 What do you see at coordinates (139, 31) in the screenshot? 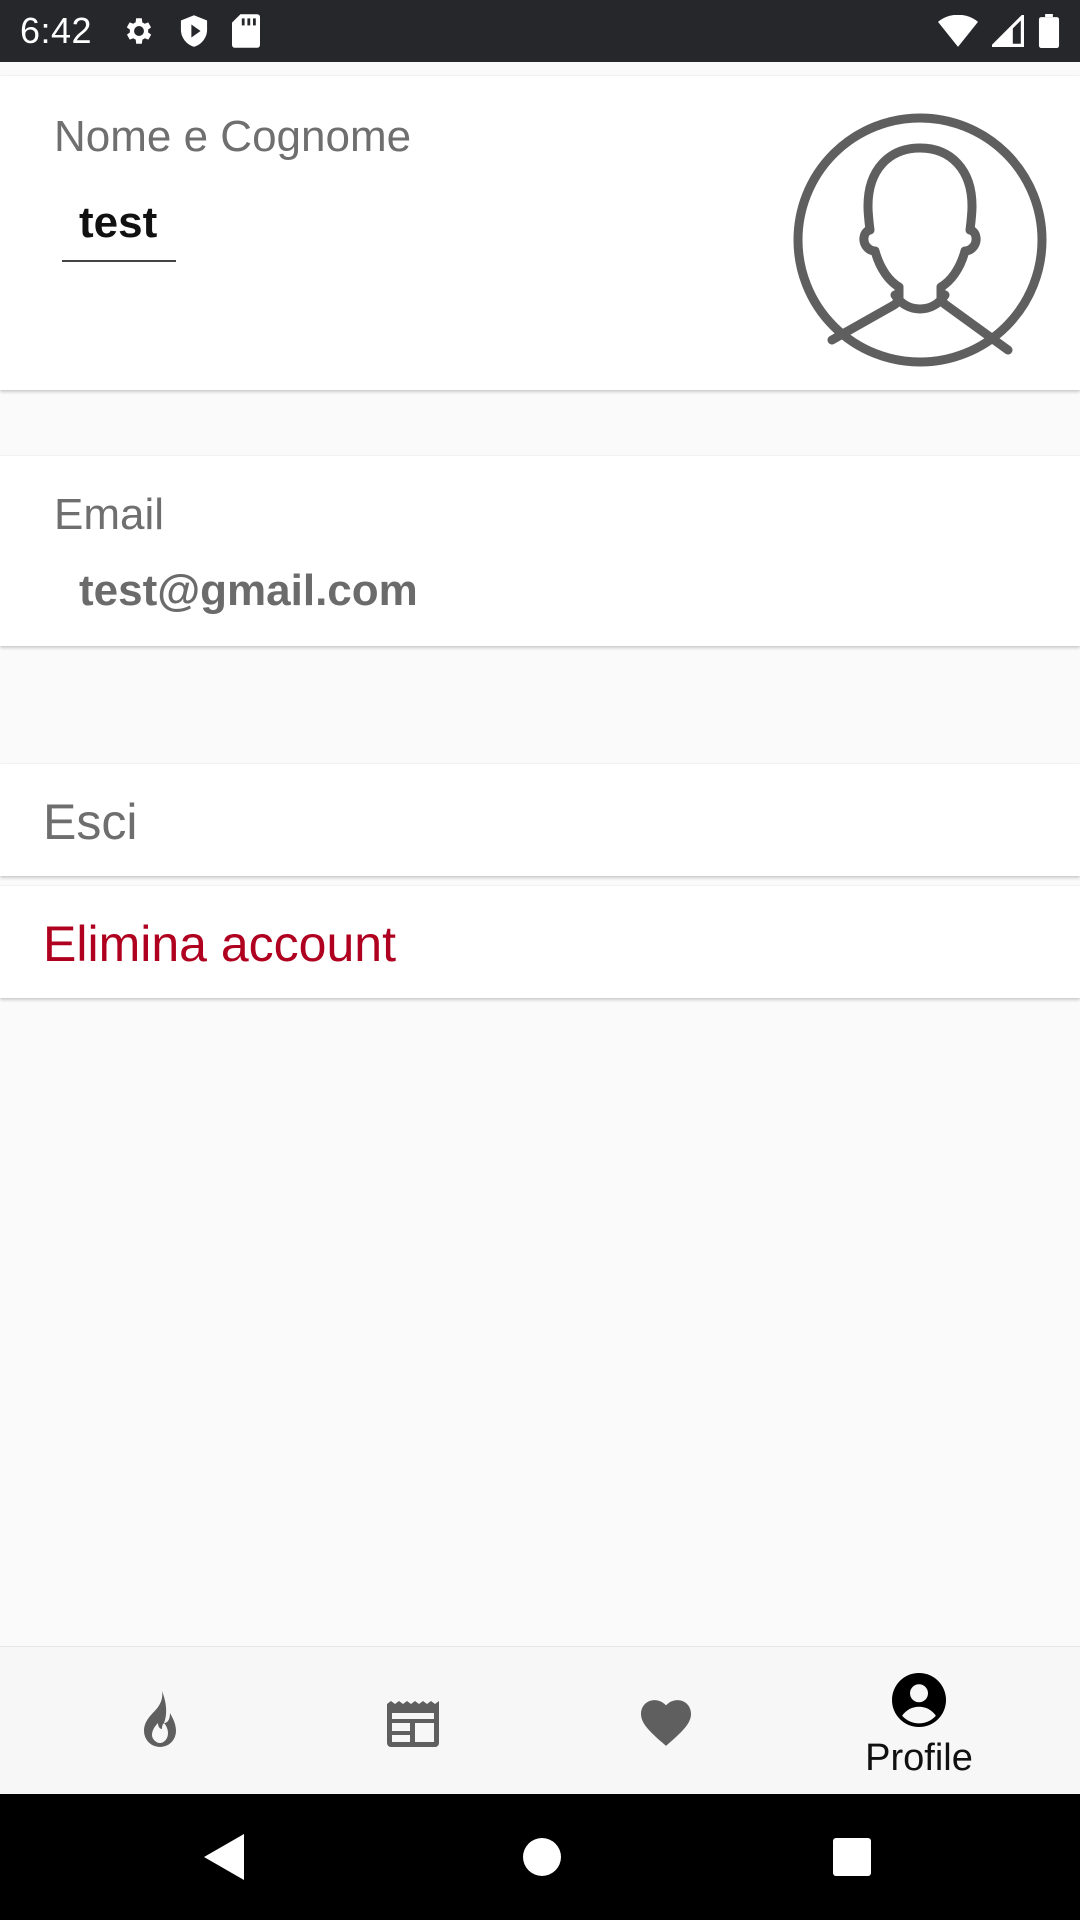
I see `gear-icon` at bounding box center [139, 31].